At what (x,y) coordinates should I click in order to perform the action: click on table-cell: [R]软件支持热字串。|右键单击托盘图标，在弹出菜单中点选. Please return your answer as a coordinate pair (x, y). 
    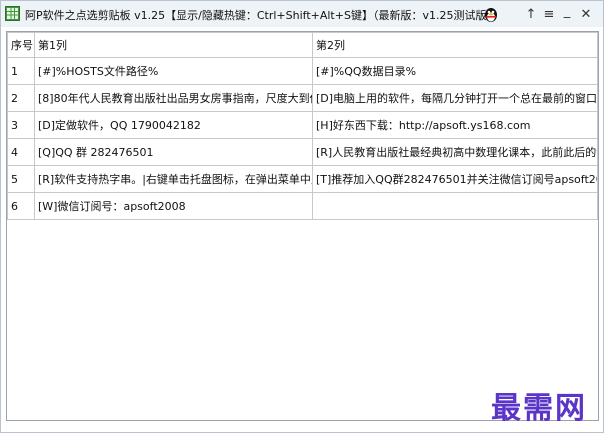
    Looking at the image, I should click on (173, 179).